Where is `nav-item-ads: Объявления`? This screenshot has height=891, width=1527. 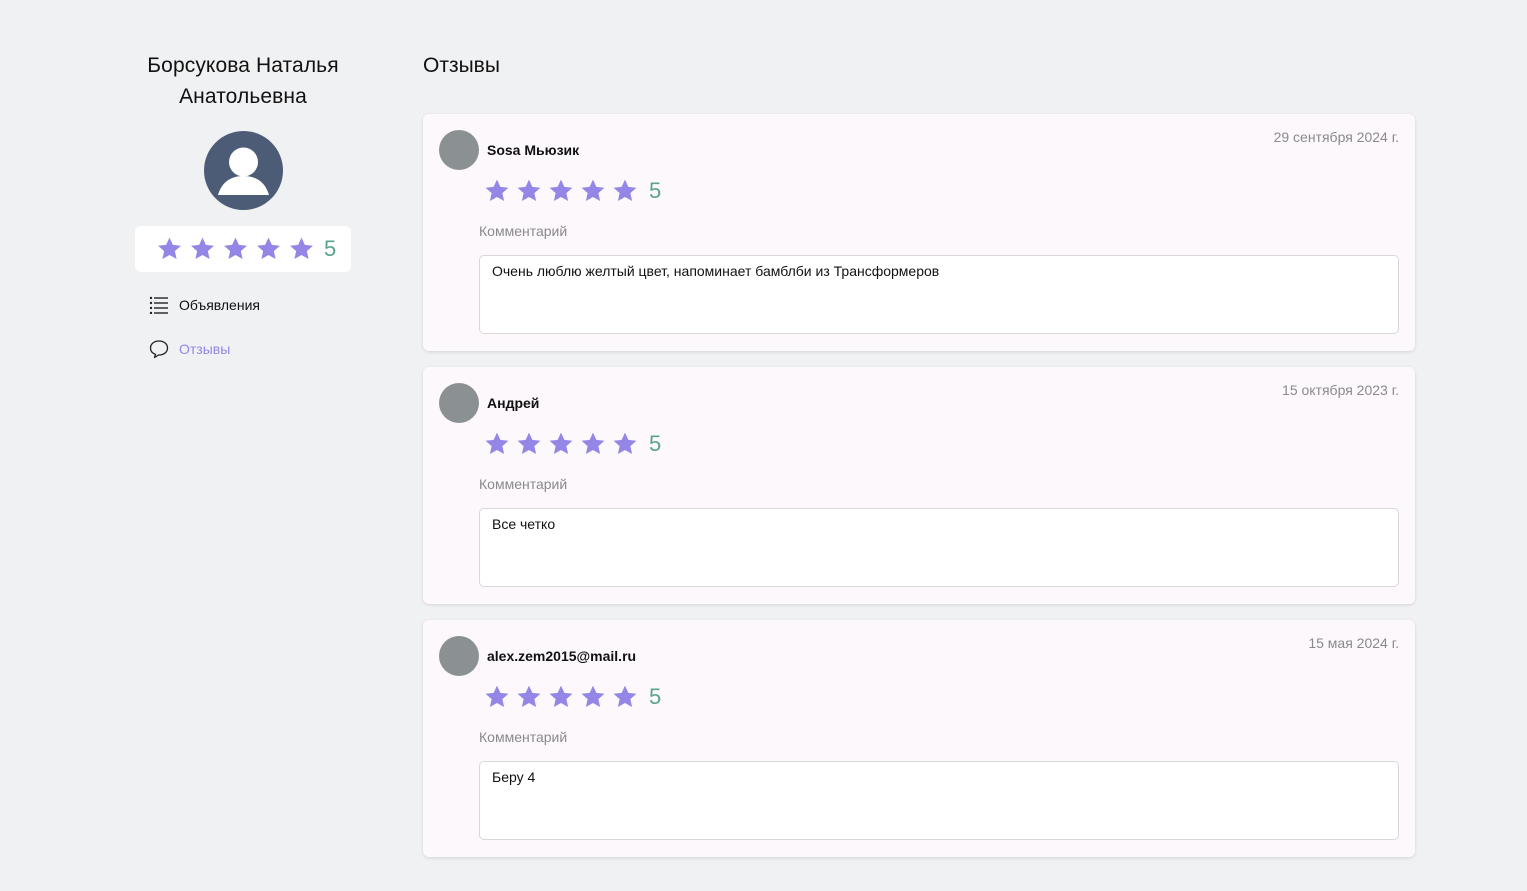
nav-item-ads: Объявления is located at coordinates (243, 305).